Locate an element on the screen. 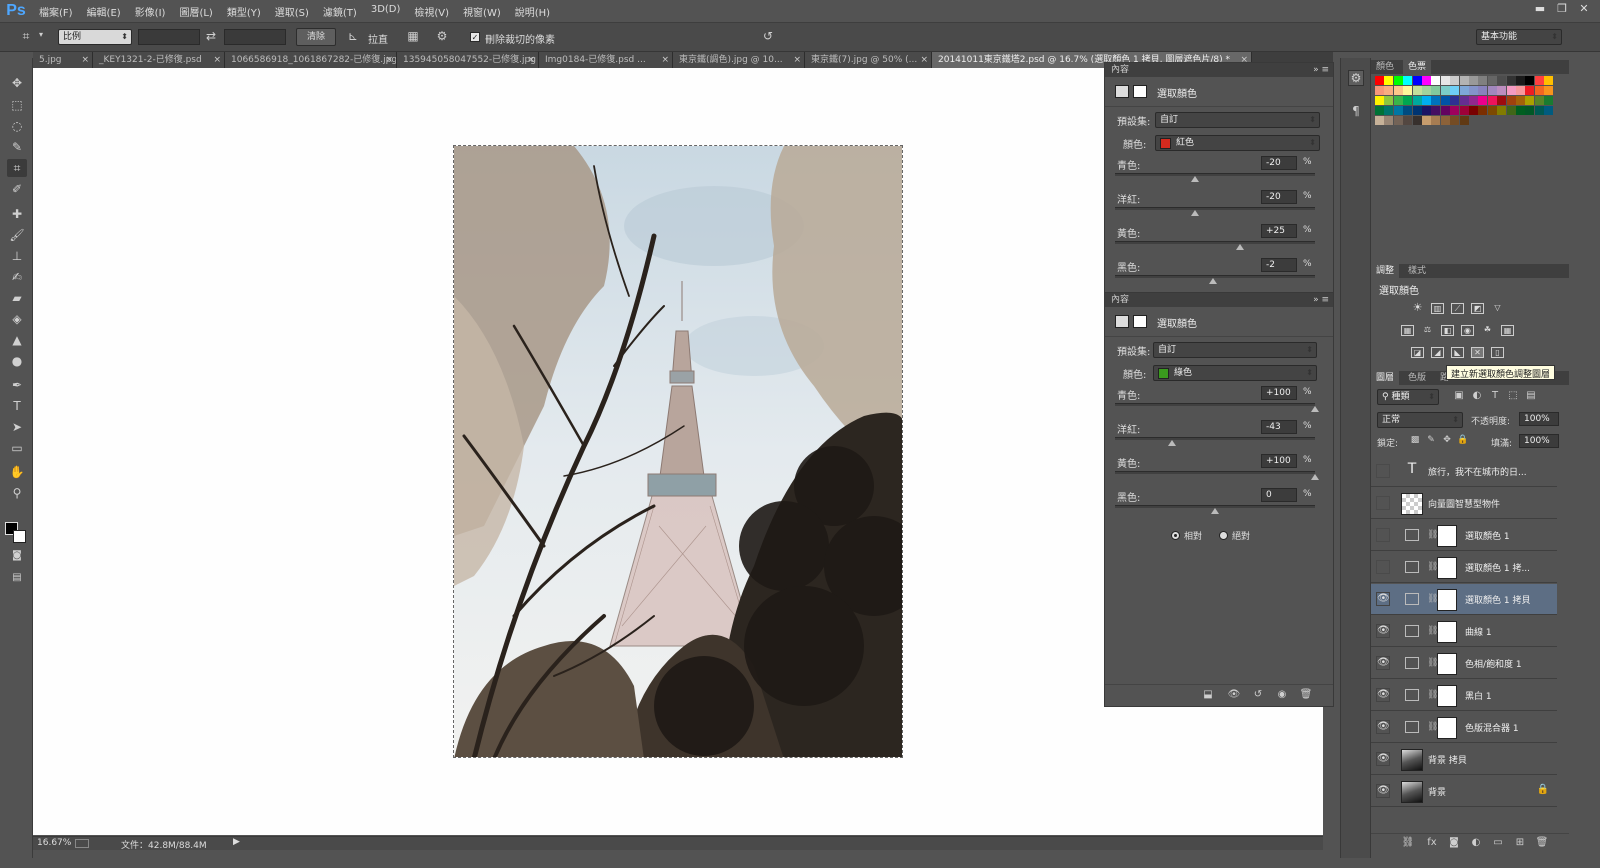  brush-tool-icon: 🖌 is located at coordinates (17, 235).